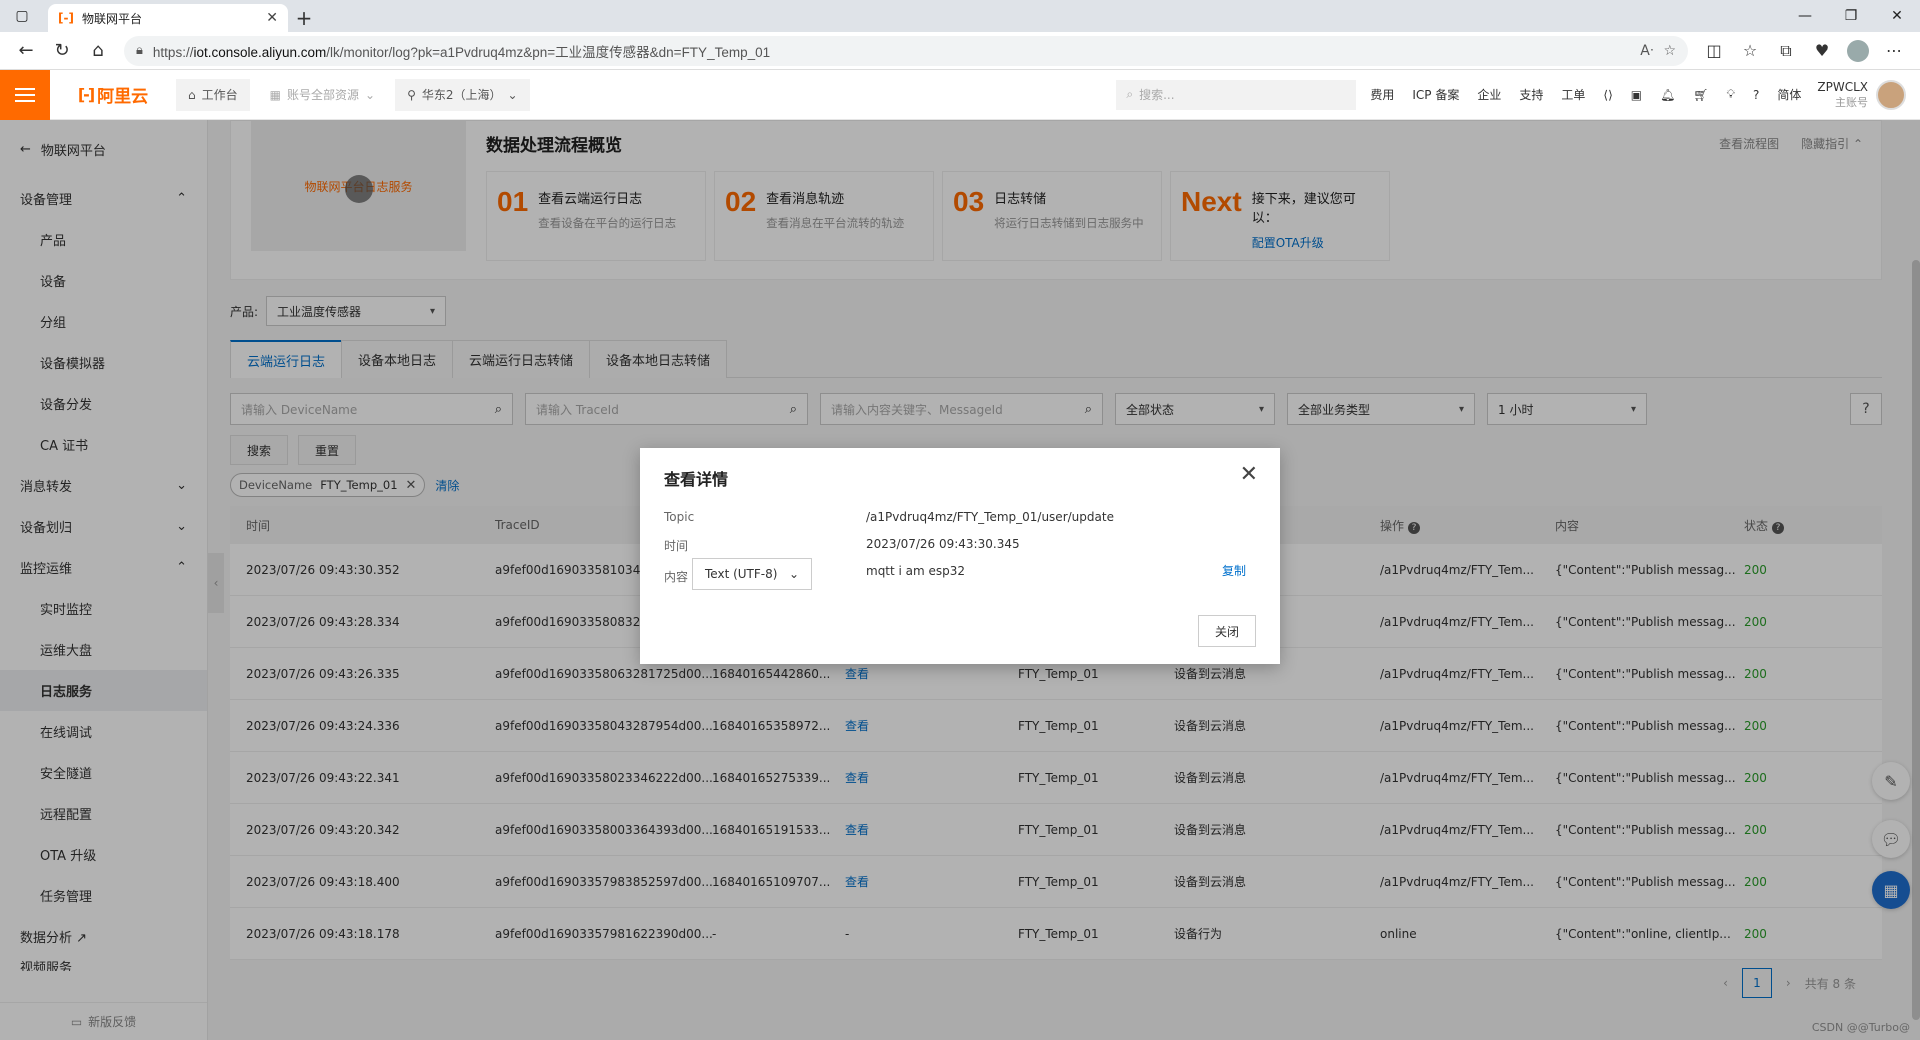 Image resolution: width=1920 pixels, height=1040 pixels. What do you see at coordinates (752, 574) in the screenshot?
I see `encoding-select: Text (UTF-8) ⌄` at bounding box center [752, 574].